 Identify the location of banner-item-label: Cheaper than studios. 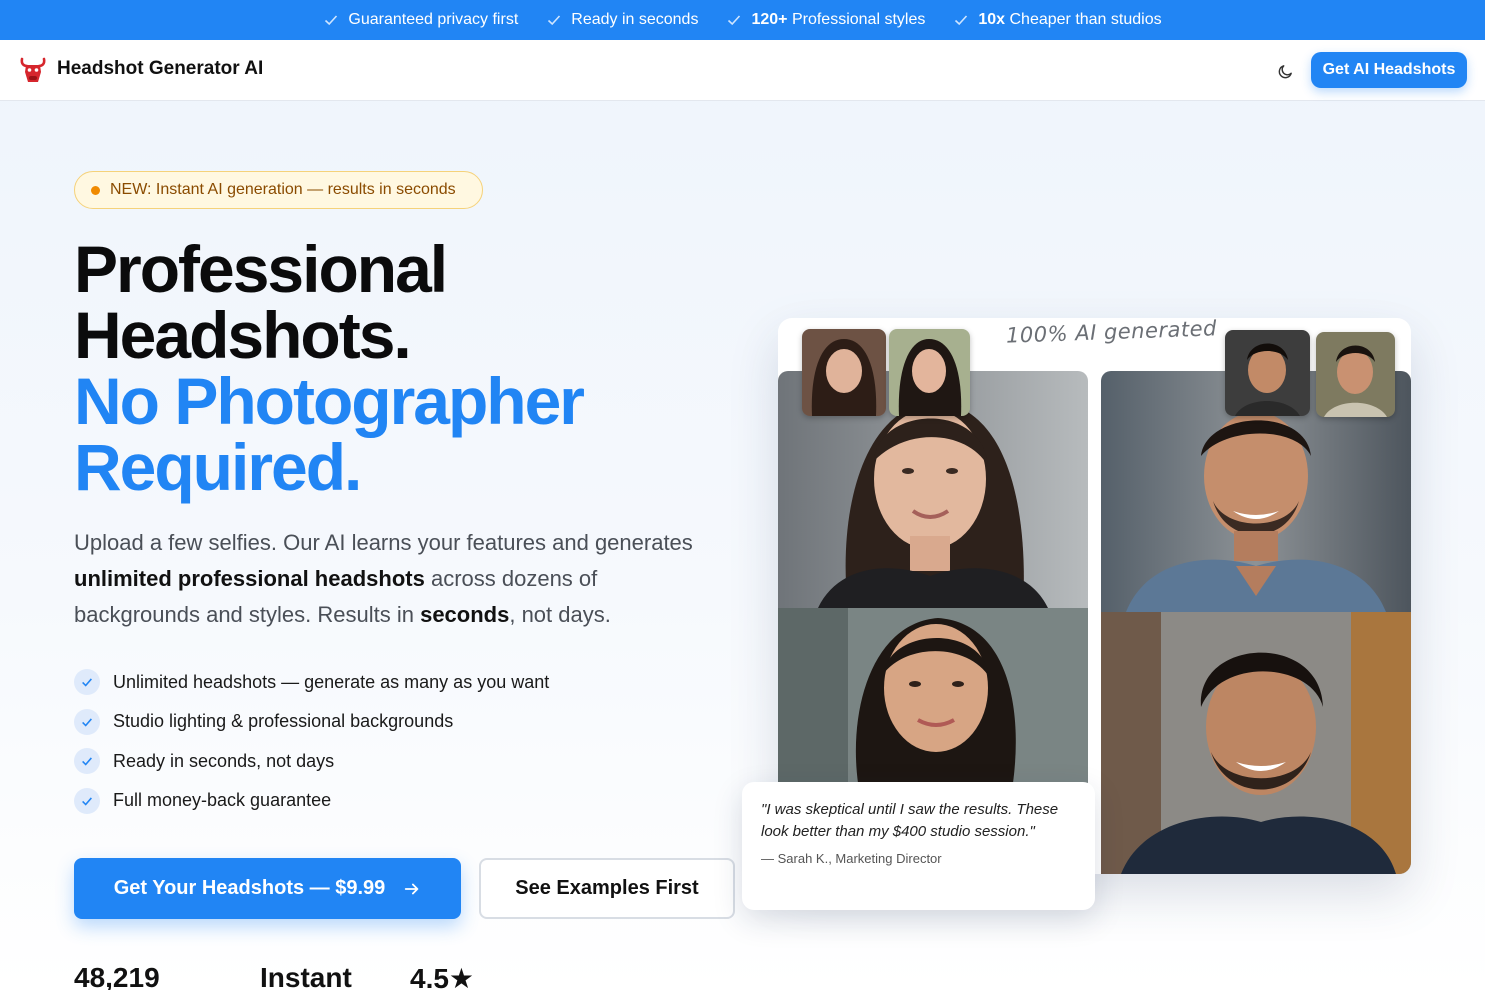
(1083, 19).